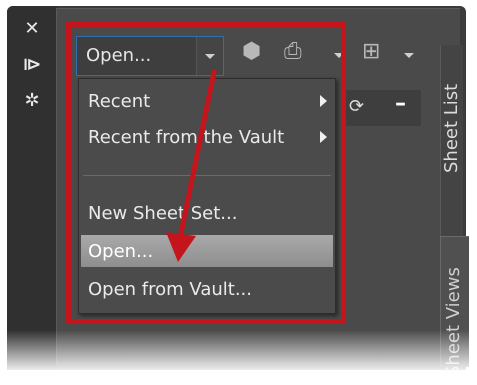 This screenshot has height=385, width=477. What do you see at coordinates (238, 357) in the screenshot?
I see `bottom-fade` at bounding box center [238, 357].